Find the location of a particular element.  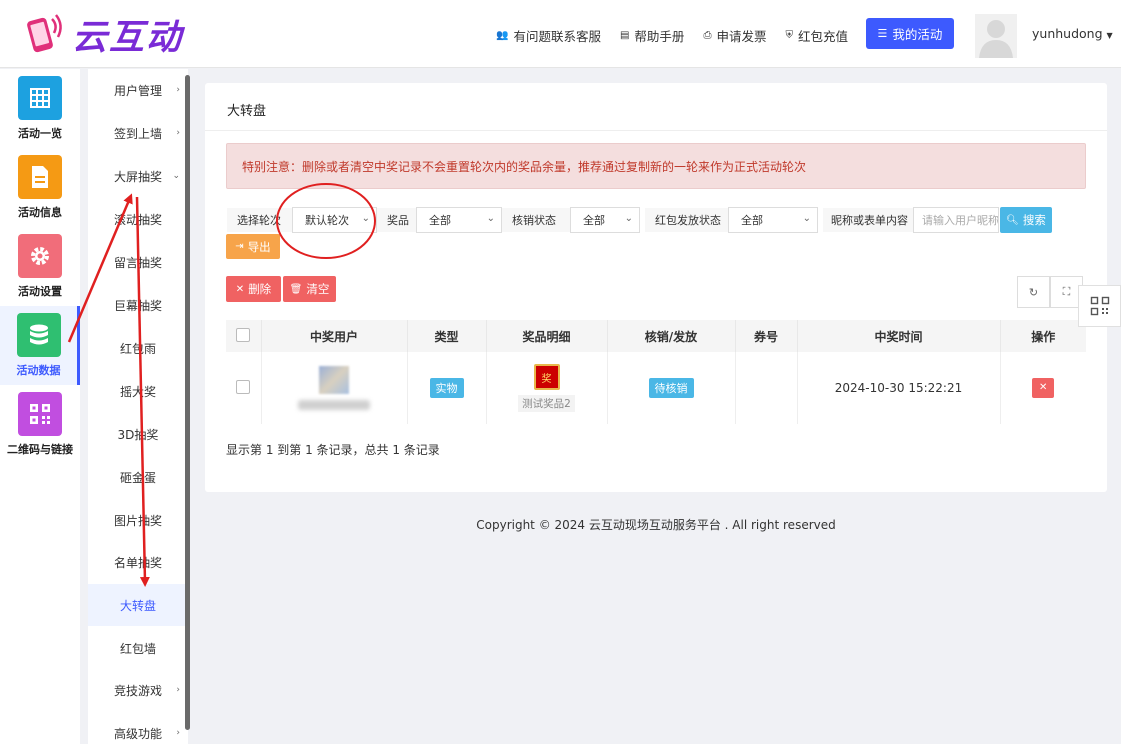

subnav-shake-prize: 摇大奖 is located at coordinates (138, 391).